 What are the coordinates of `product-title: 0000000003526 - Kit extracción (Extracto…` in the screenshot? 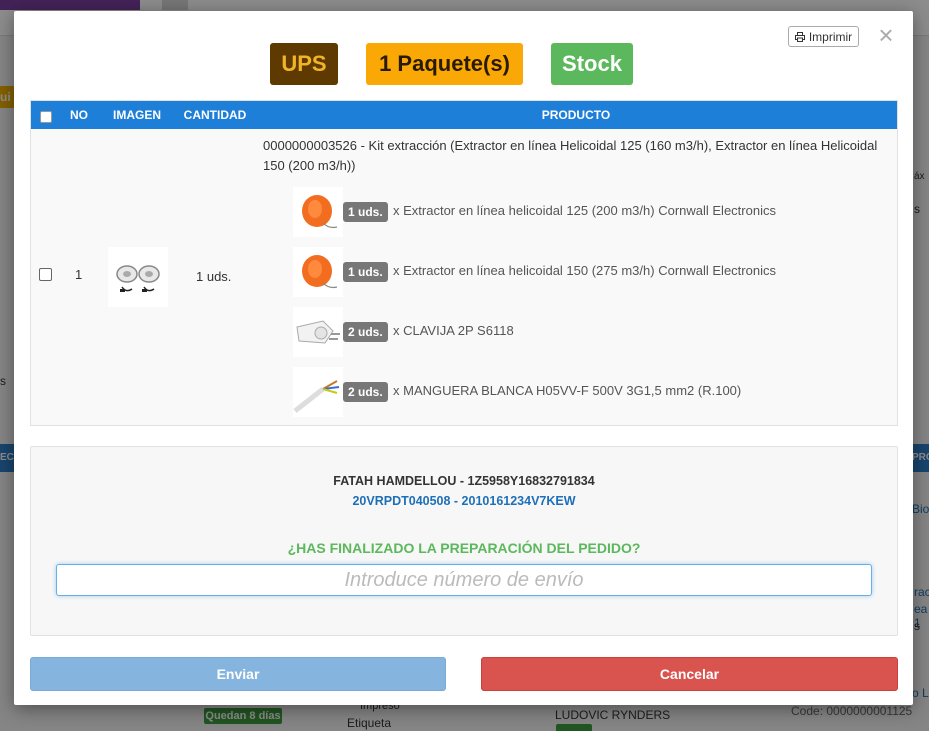 It's located at (570, 155).